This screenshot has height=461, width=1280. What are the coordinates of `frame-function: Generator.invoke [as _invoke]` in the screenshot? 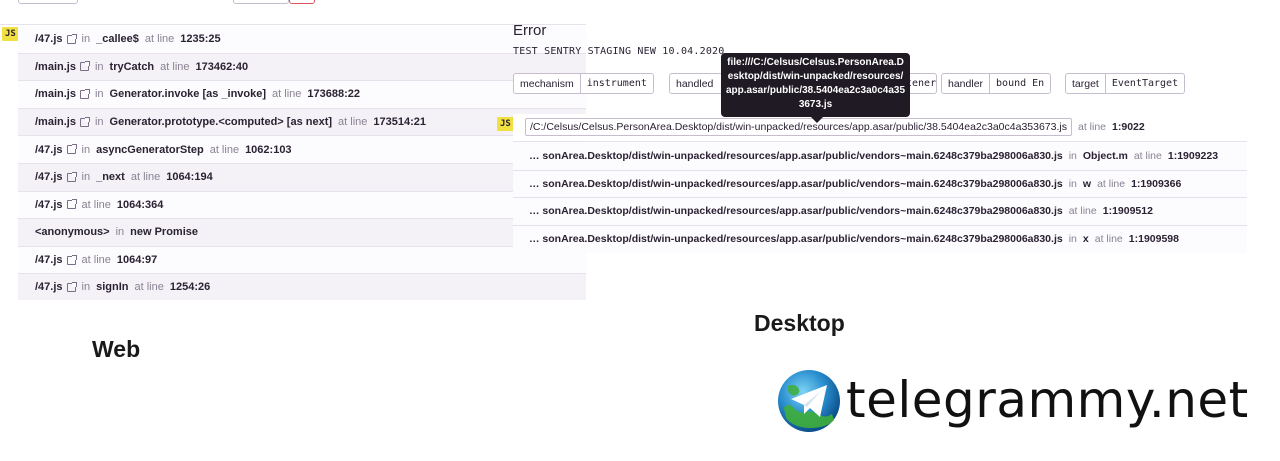 It's located at (188, 94).